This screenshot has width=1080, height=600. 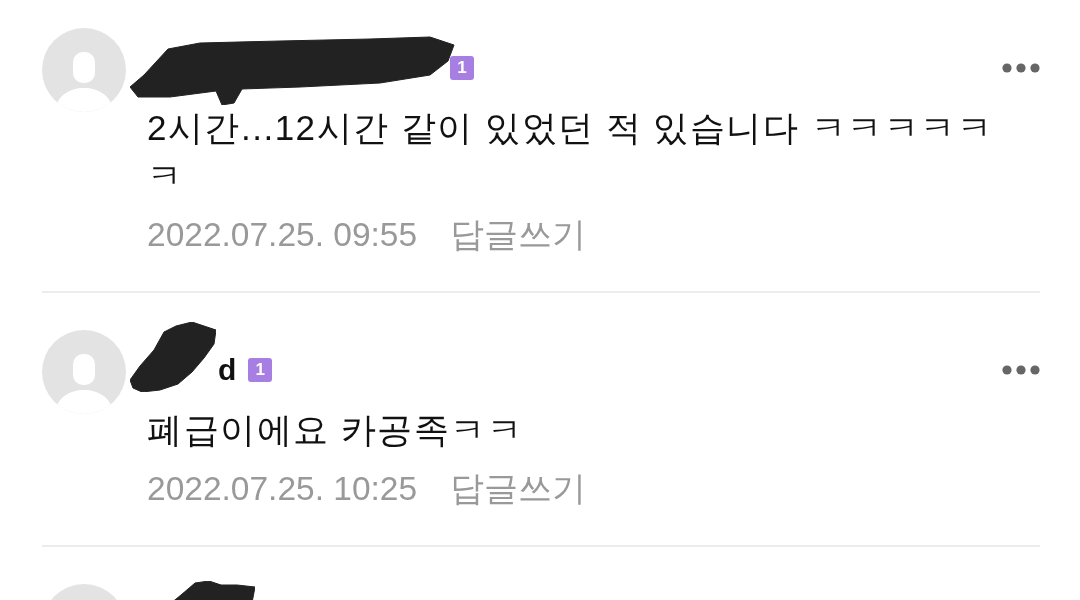 What do you see at coordinates (282, 235) in the screenshot?
I see `comment-time: 2022.07.25. 09:55` at bounding box center [282, 235].